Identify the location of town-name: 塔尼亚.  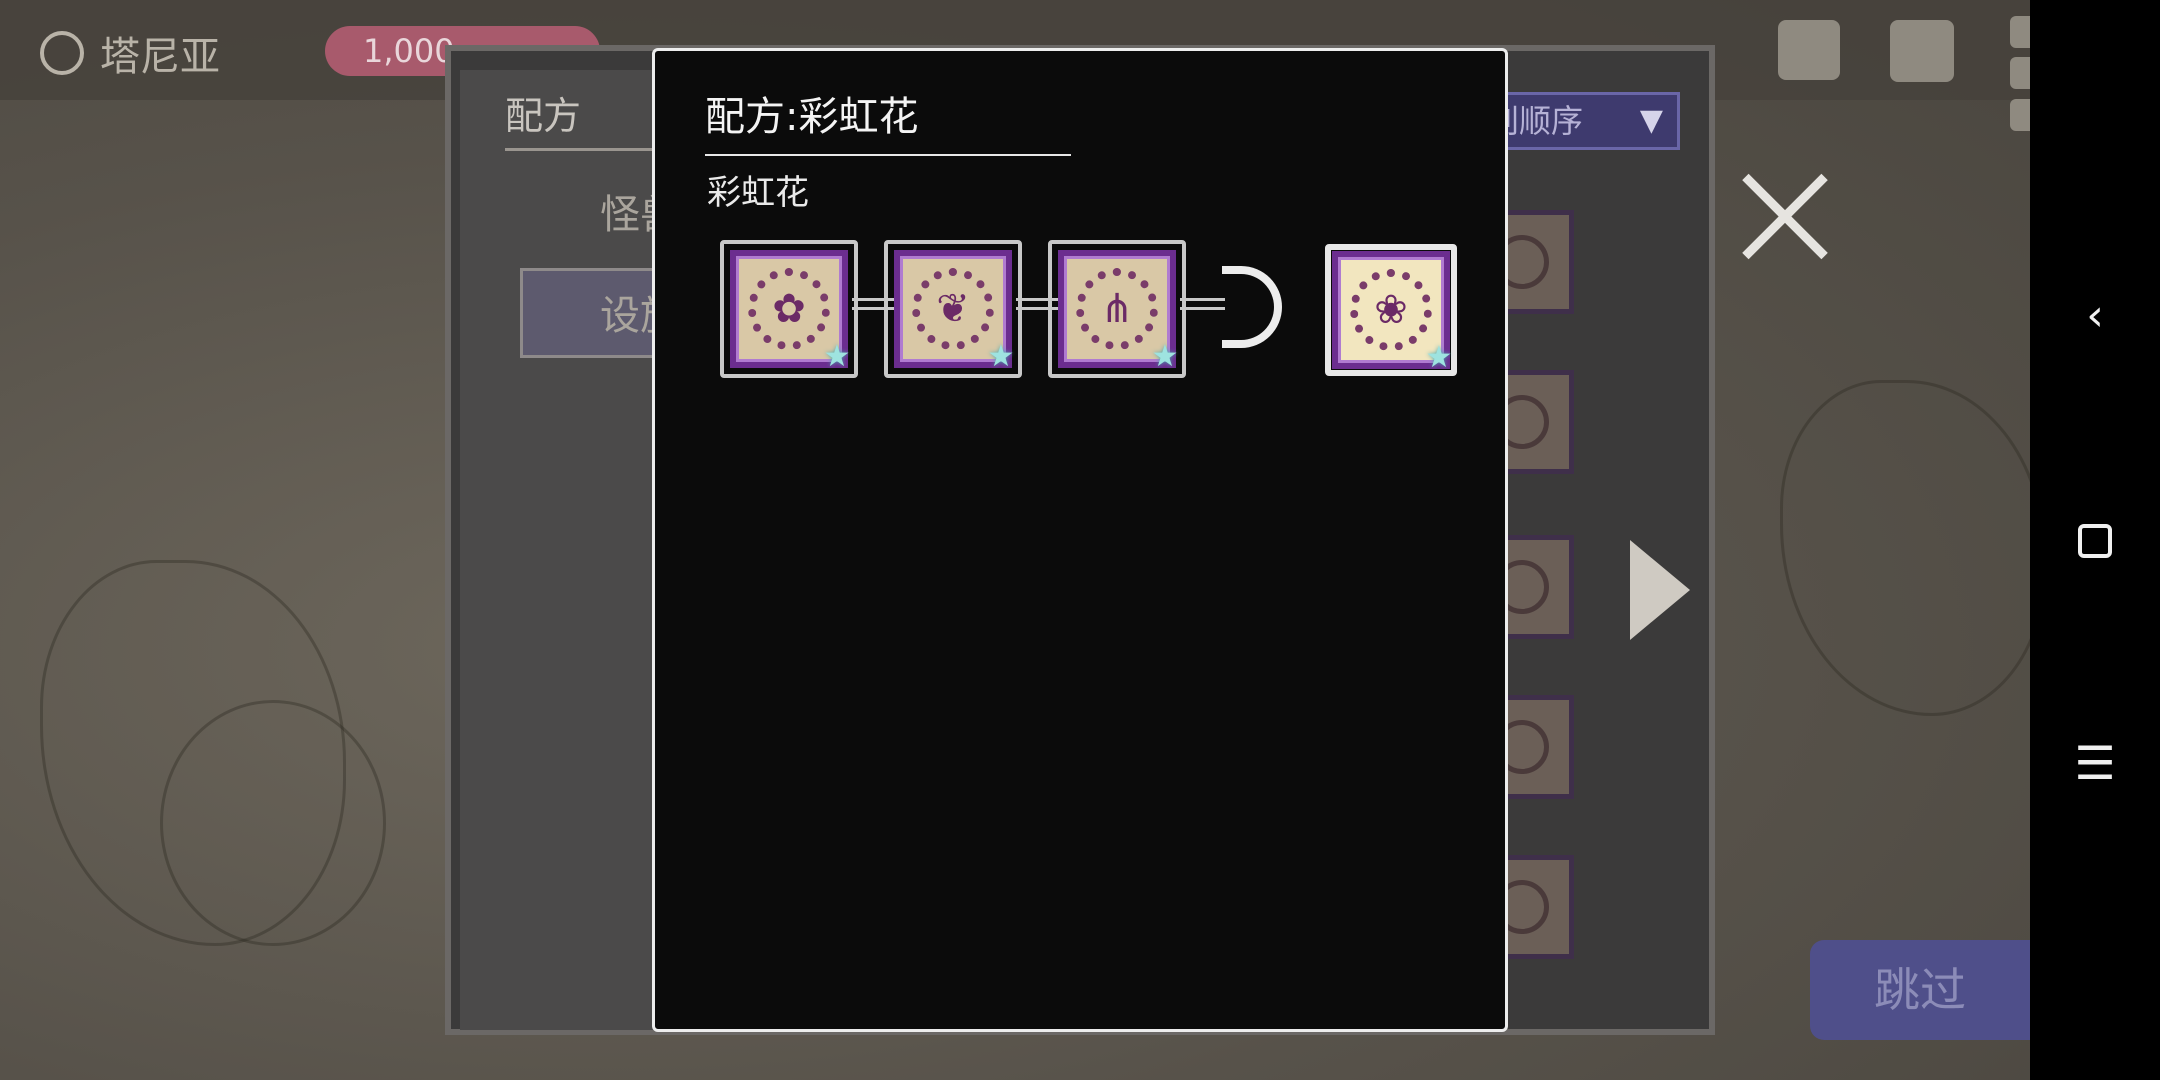
(160, 57).